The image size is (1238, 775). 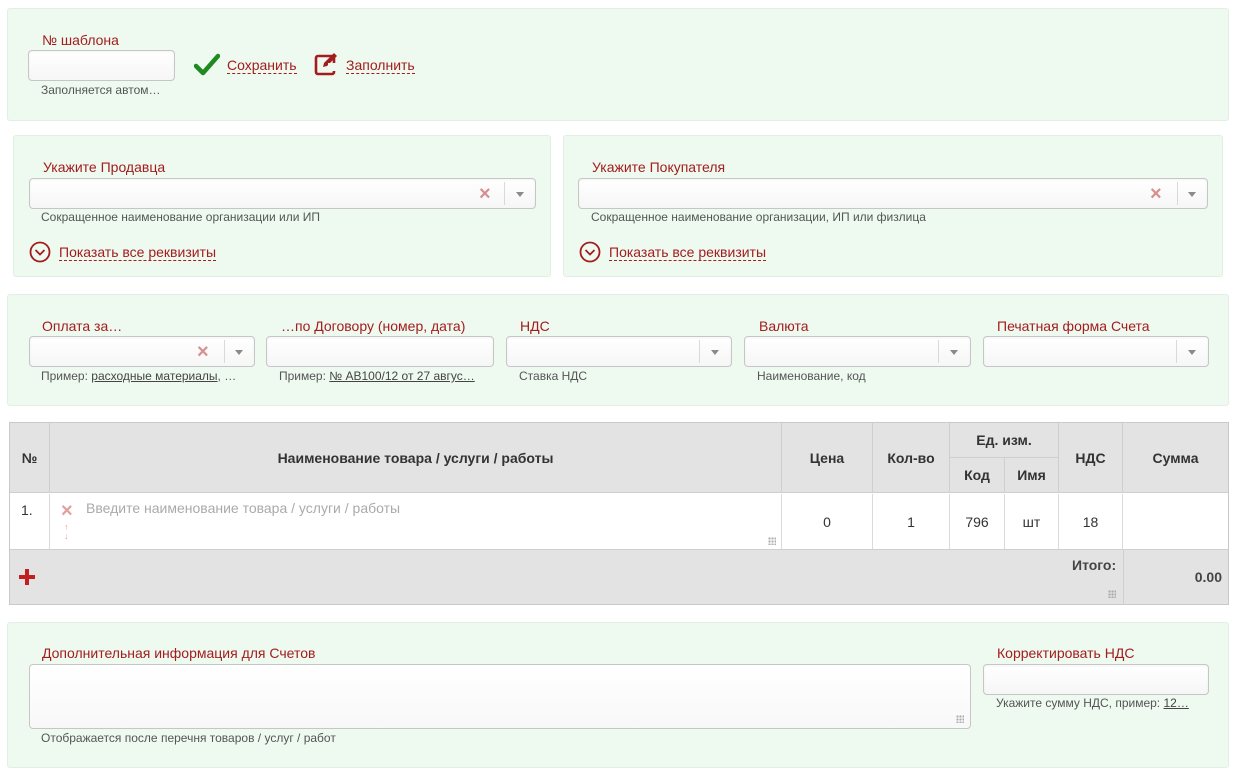 I want to click on currency-dropdown-icon, so click(x=954, y=352).